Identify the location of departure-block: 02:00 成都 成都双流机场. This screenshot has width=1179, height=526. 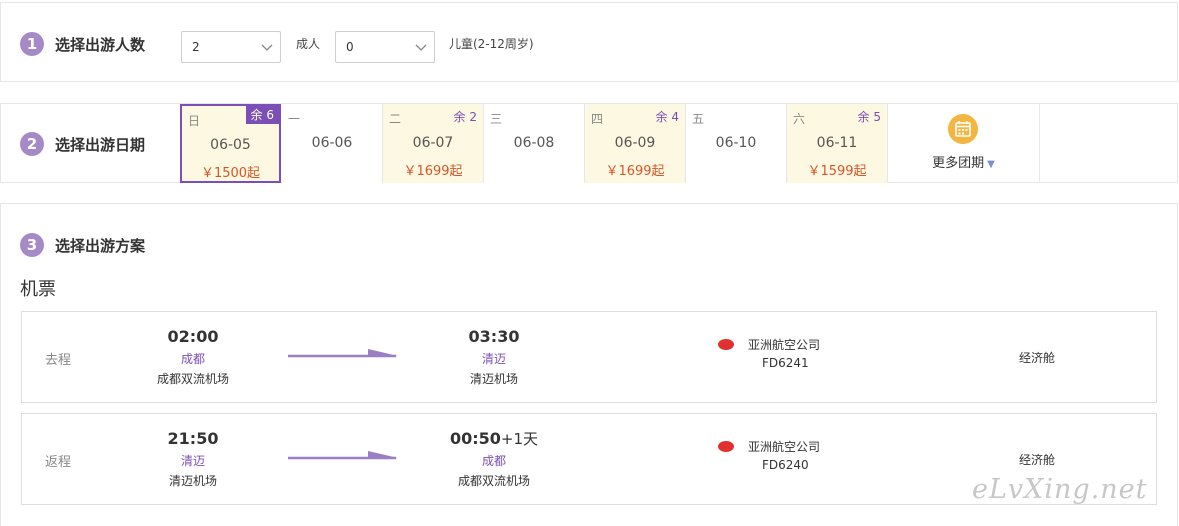
(193, 356).